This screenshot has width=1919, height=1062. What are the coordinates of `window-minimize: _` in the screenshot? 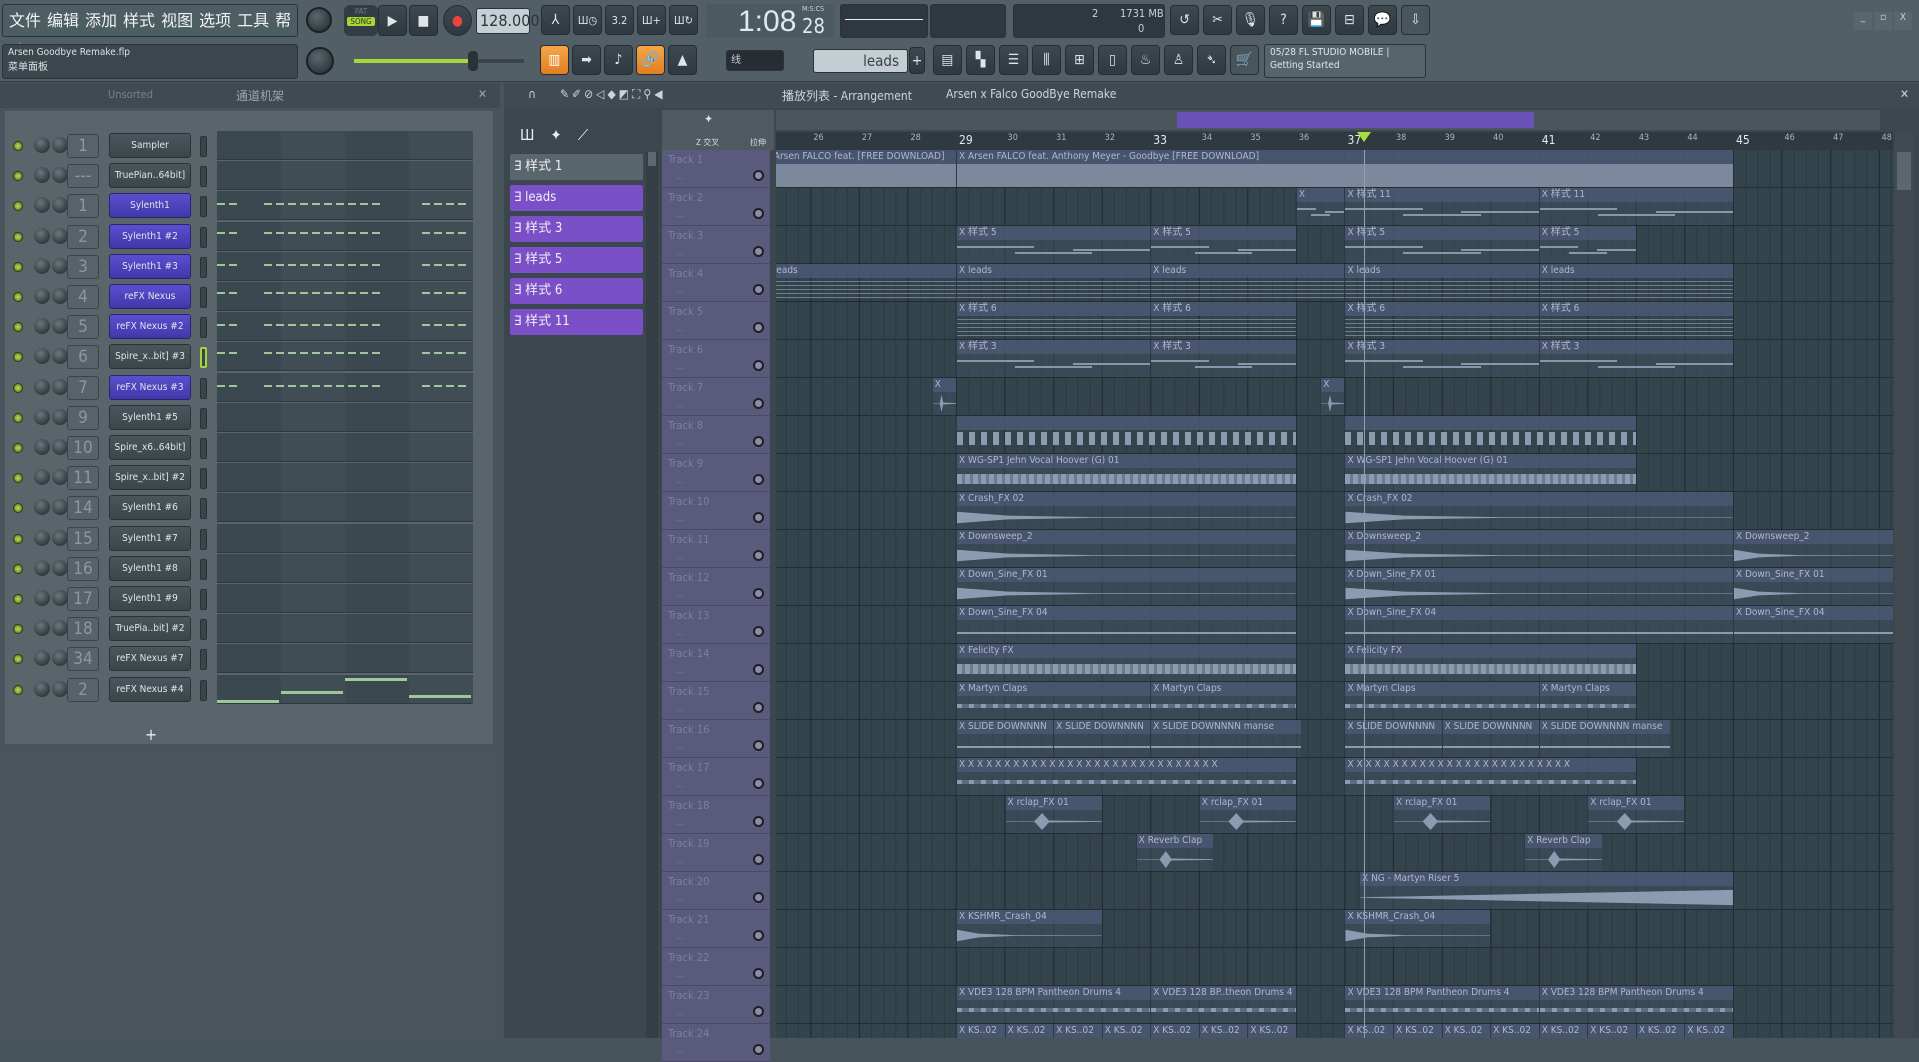 It's located at (1863, 21).